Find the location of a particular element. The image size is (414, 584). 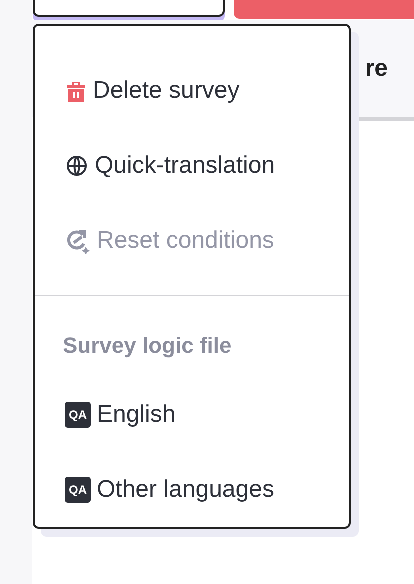

section-header: Survey logic file is located at coordinates (148, 346).